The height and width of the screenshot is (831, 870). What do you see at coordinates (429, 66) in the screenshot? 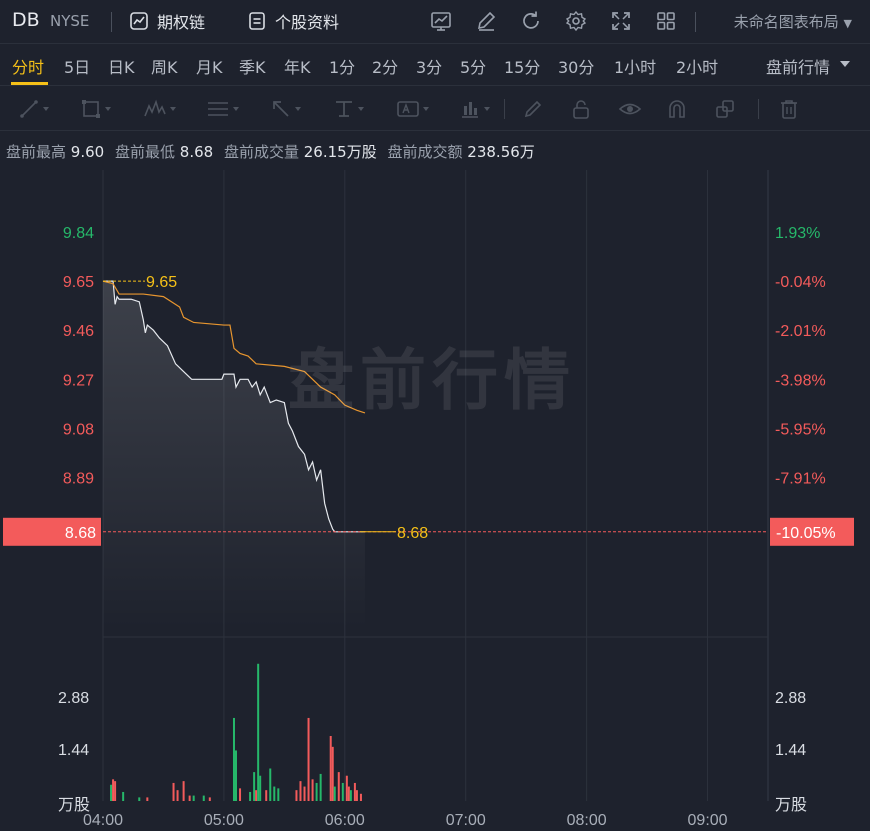
I see `tab-3-min: 3分` at bounding box center [429, 66].